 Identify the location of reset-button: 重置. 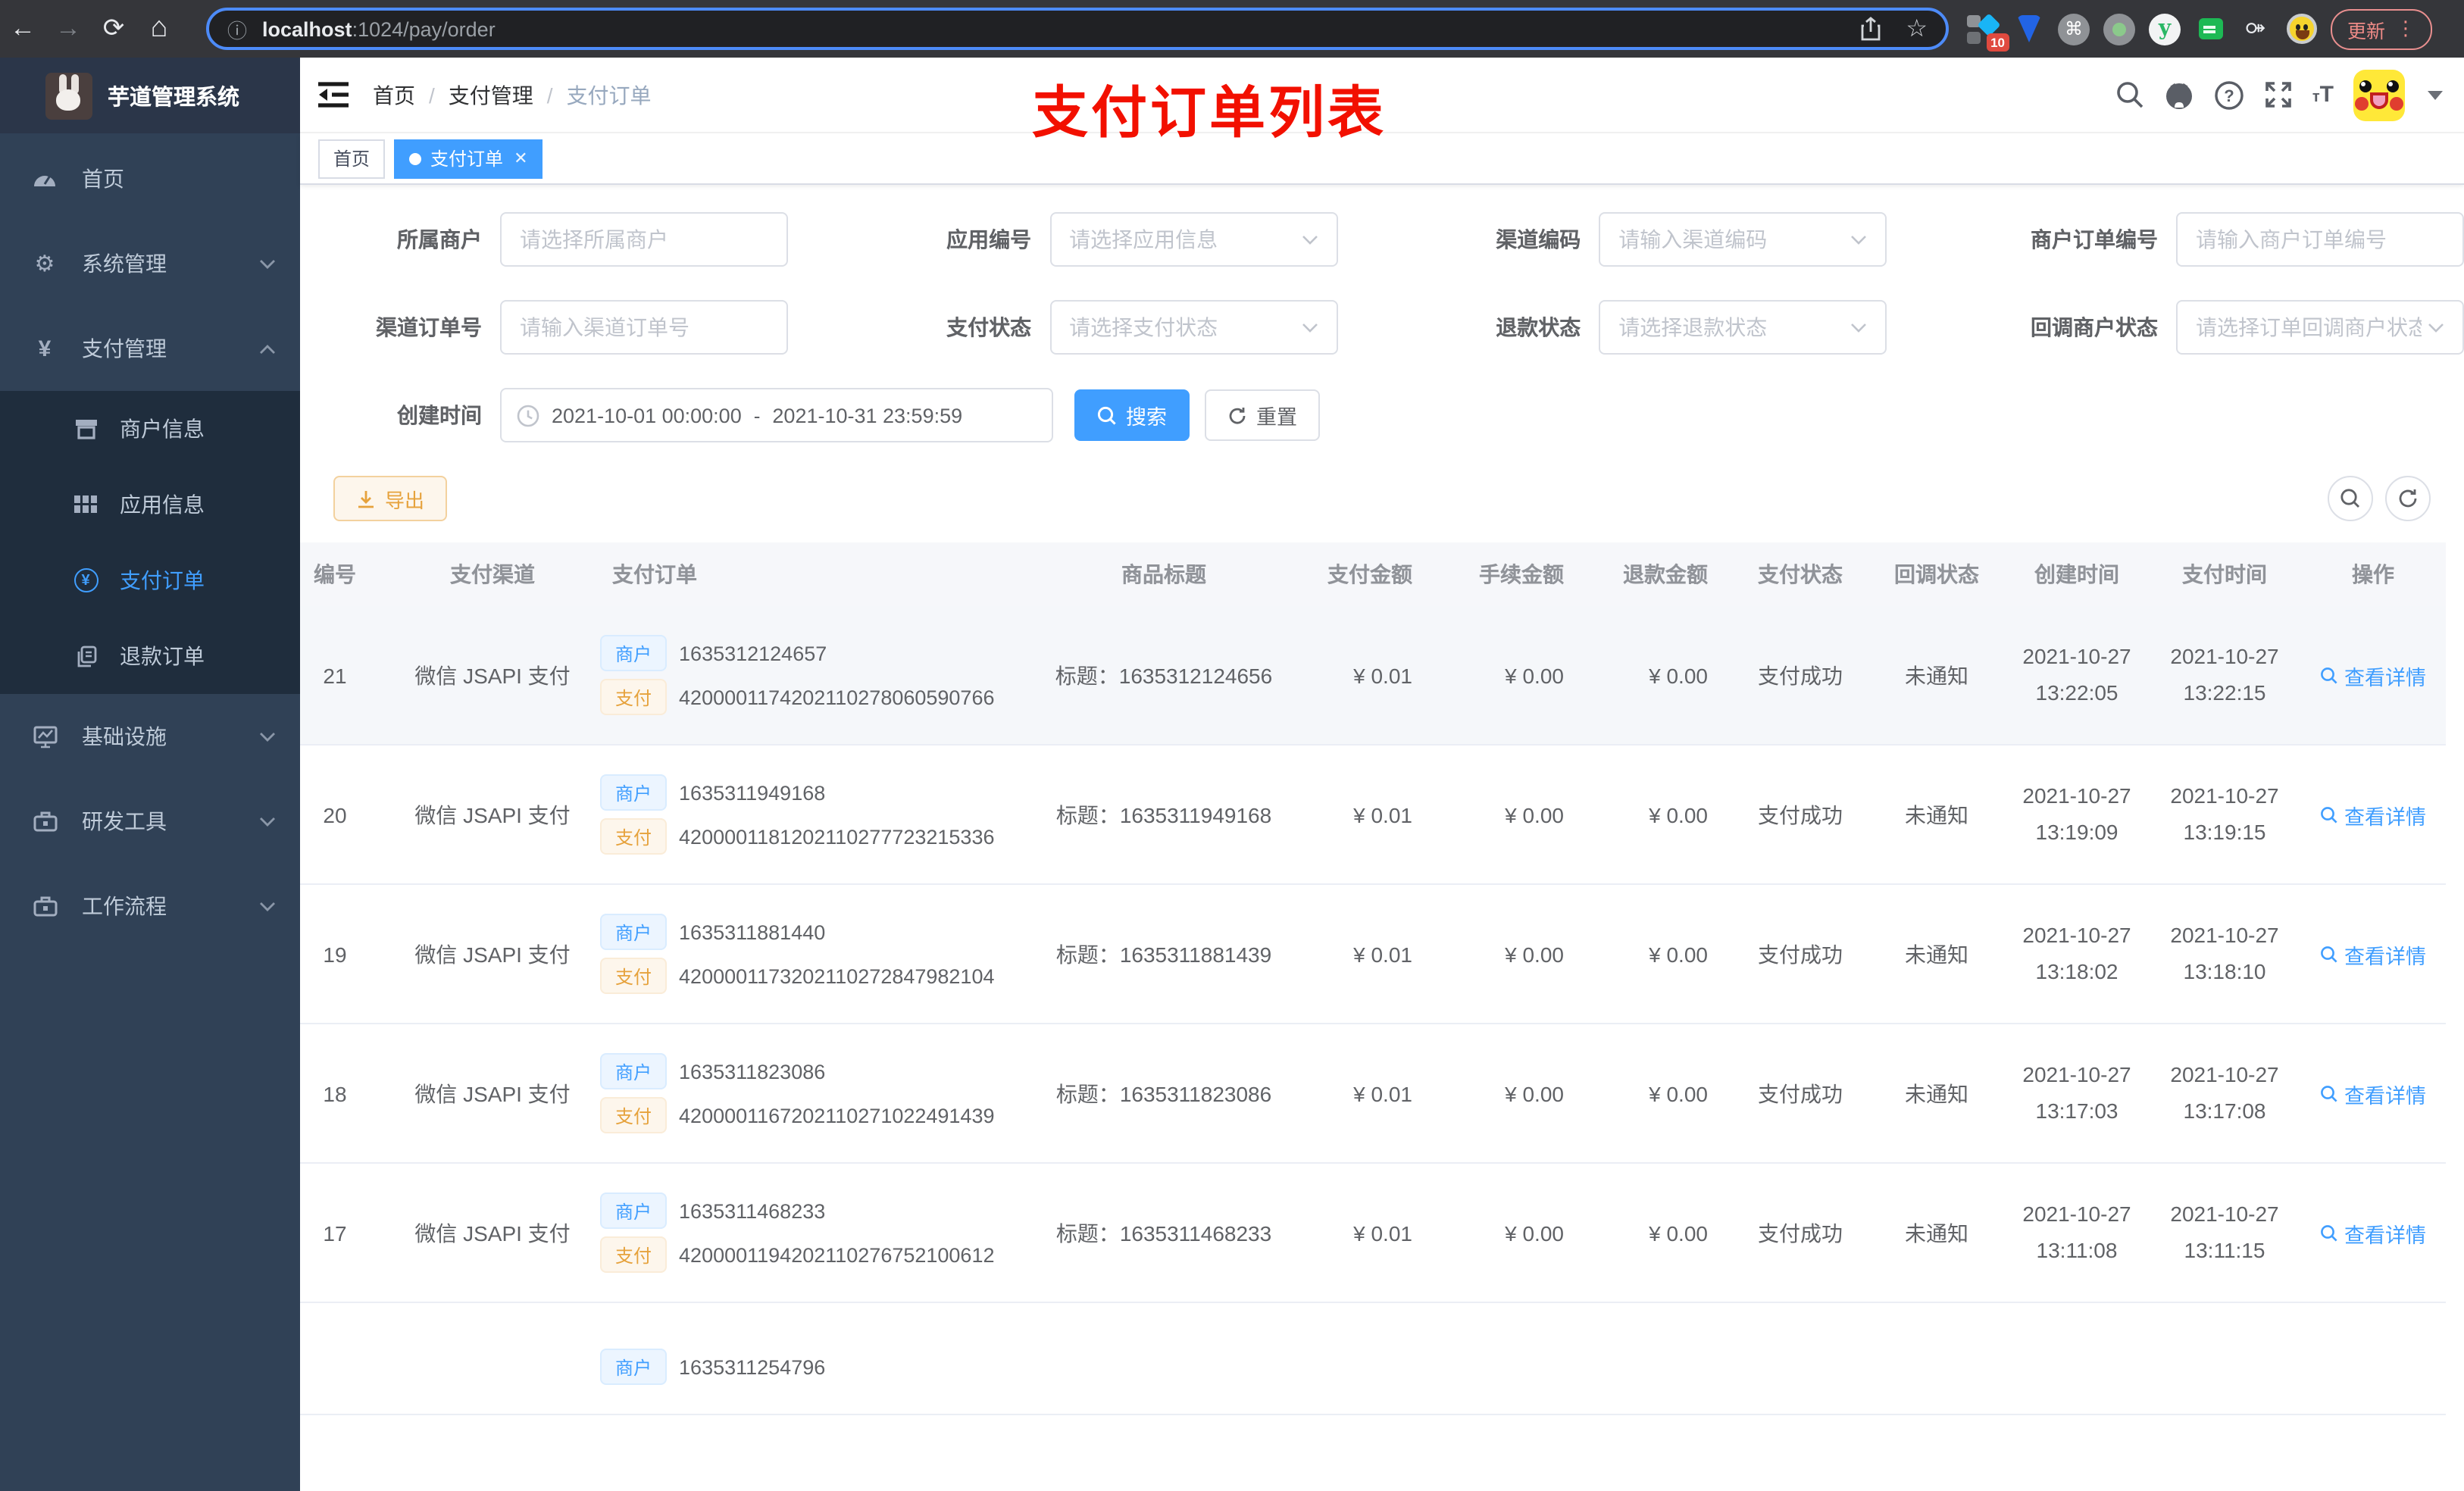
(1262, 415).